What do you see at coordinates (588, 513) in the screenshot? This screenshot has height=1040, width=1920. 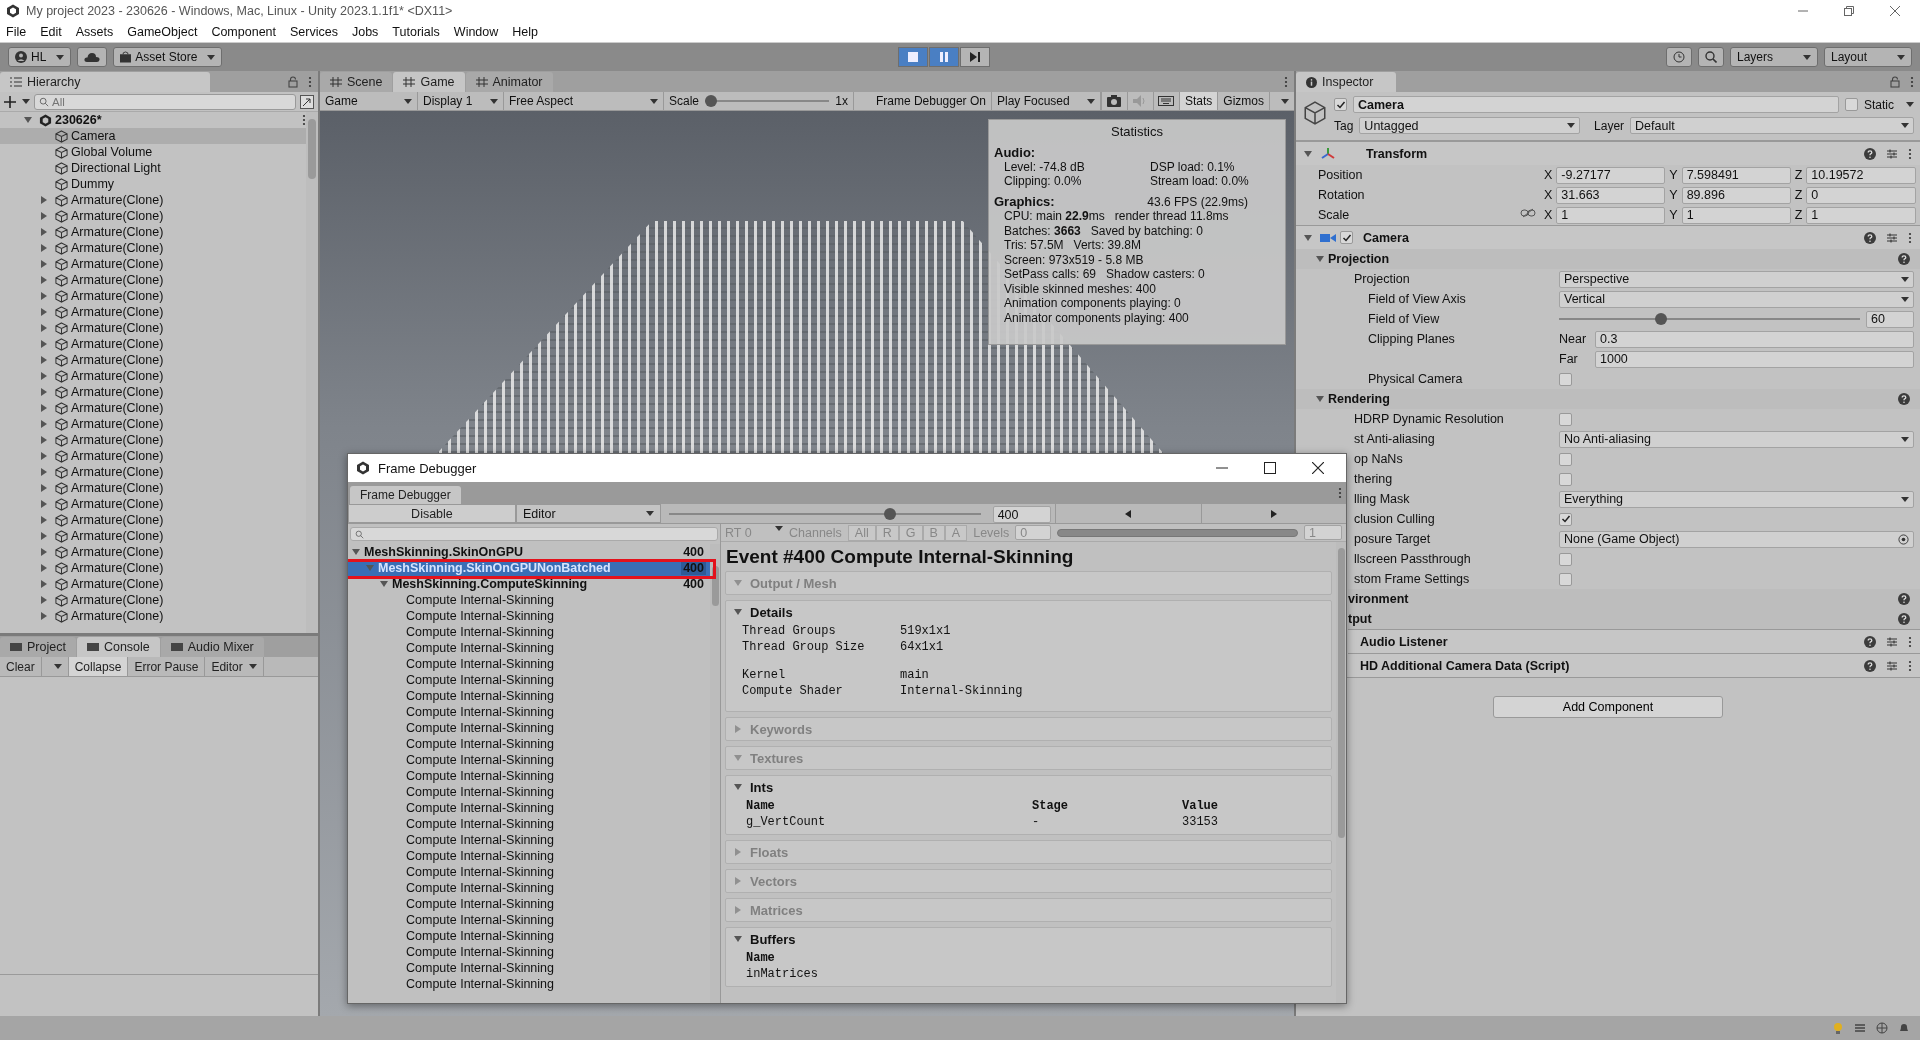 I see `target-dropdown: Editor` at bounding box center [588, 513].